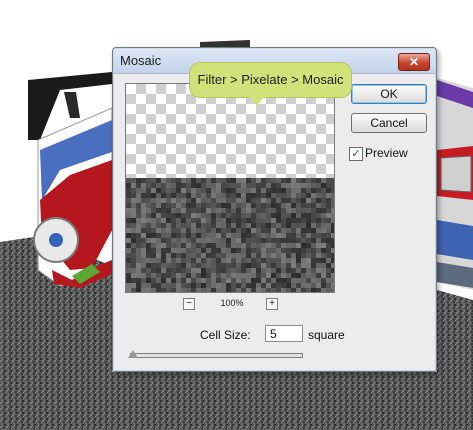  Describe the element at coordinates (141, 60) in the screenshot. I see `dialog-title: Mosaic` at that location.